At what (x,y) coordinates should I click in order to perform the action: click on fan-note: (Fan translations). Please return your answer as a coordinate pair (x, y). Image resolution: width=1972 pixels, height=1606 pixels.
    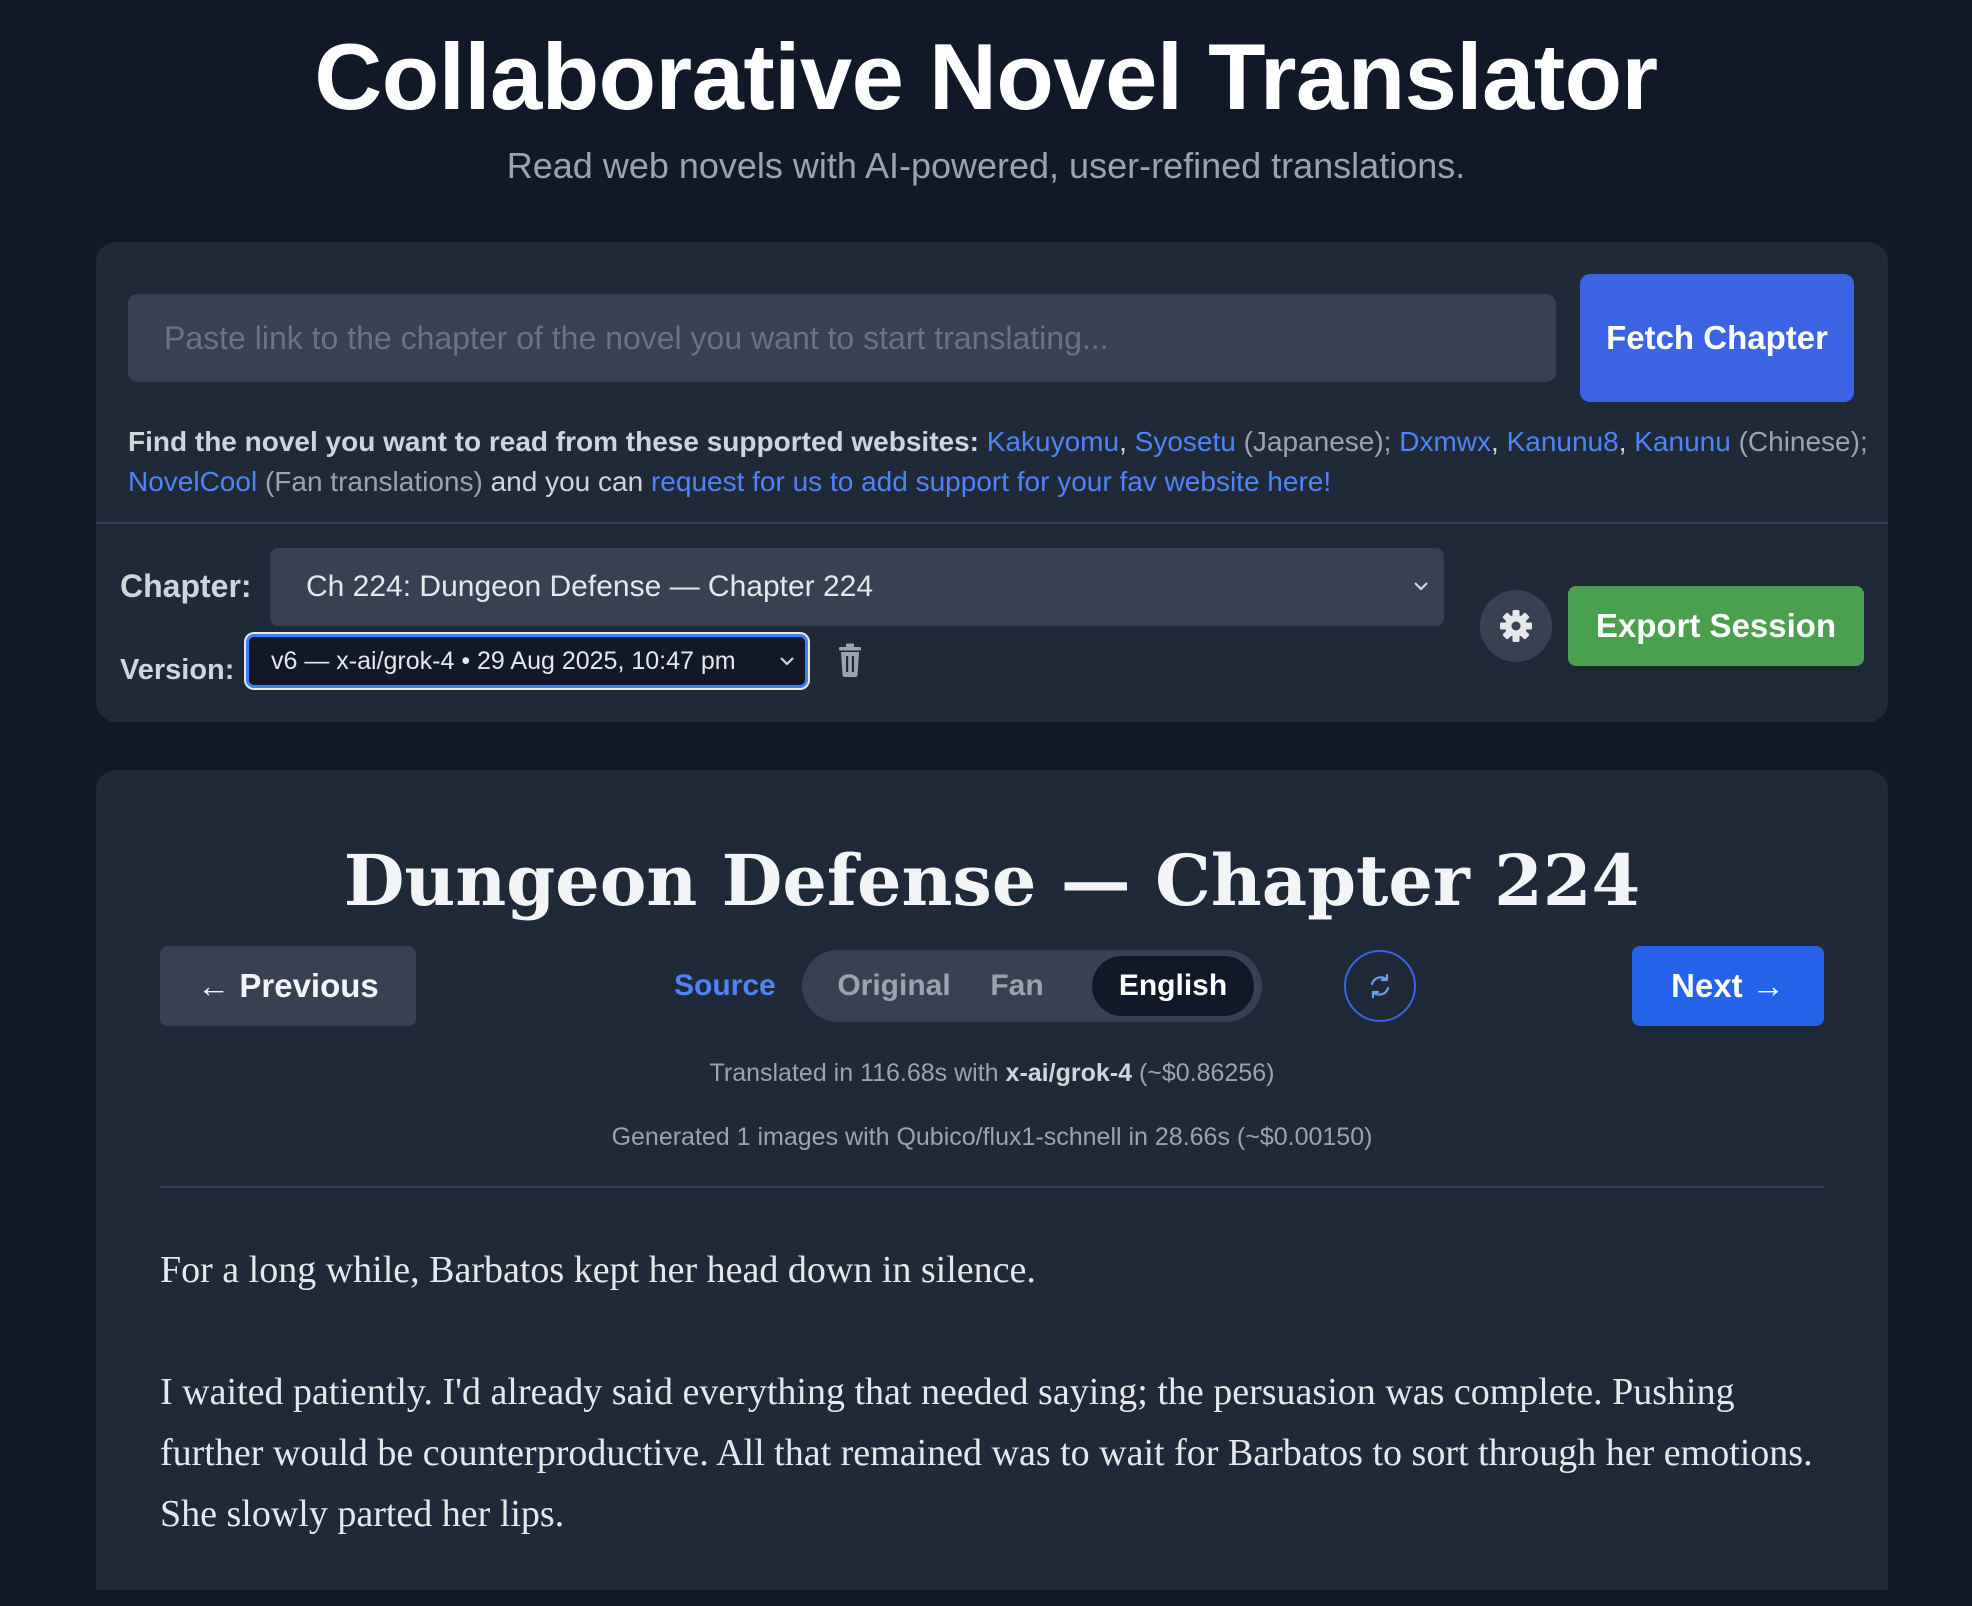
    Looking at the image, I should click on (373, 481).